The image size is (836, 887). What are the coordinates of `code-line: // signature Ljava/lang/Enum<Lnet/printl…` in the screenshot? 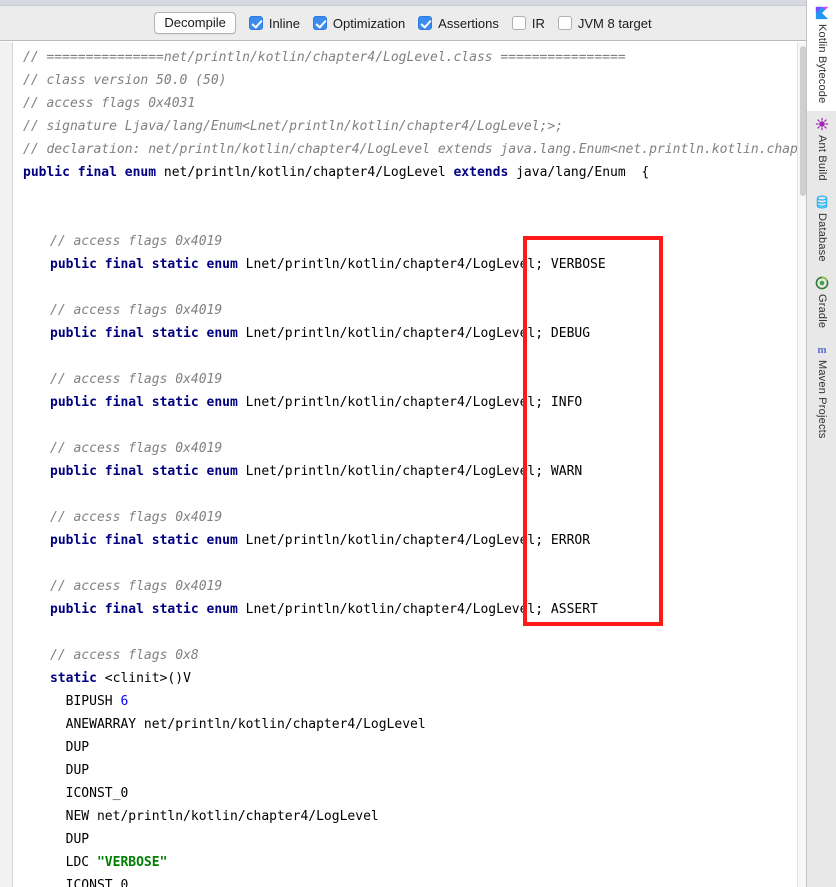 It's located at (410, 126).